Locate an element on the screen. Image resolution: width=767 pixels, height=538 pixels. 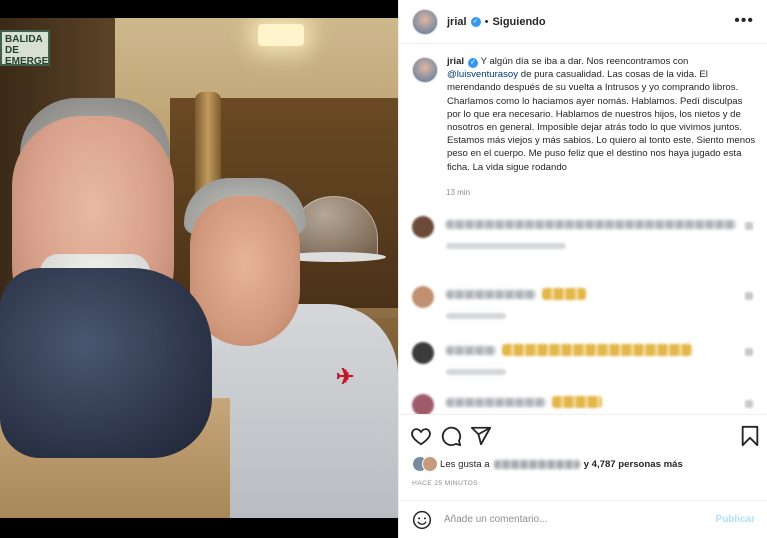
liker-avatar is located at coordinates (430, 464).